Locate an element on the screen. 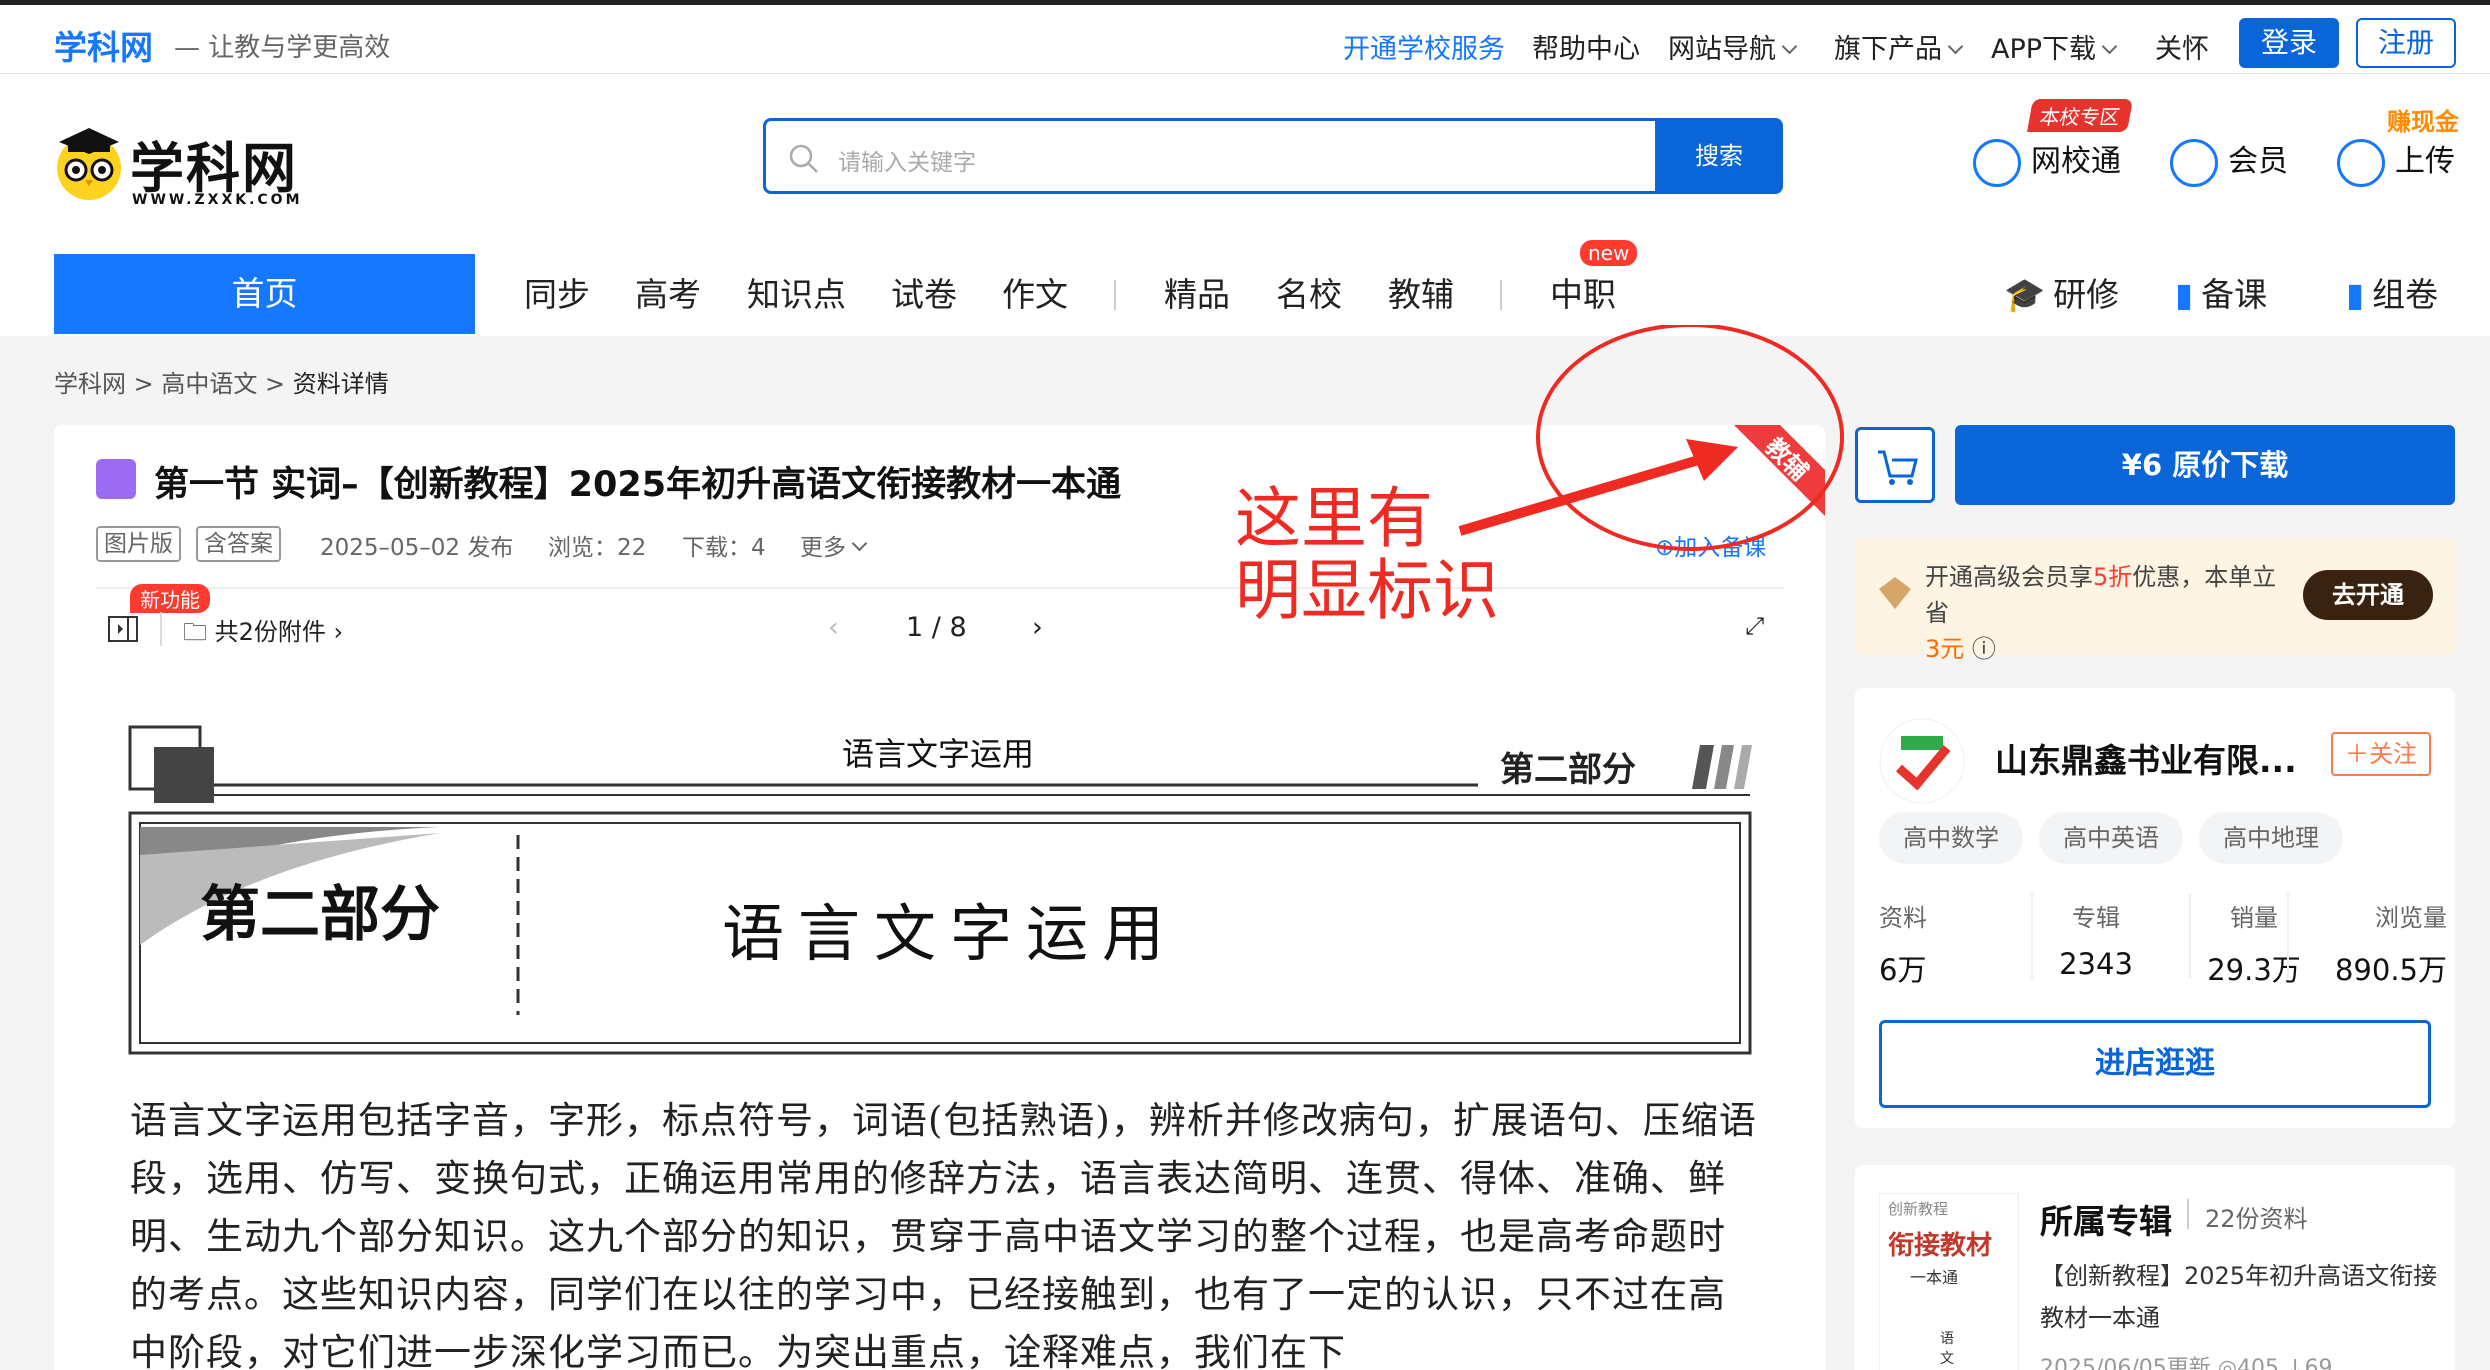 This screenshot has width=2490, height=1370. annotation-line1: 这里有 is located at coordinates (1334, 518).